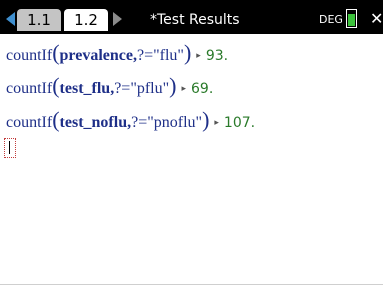  Describe the element at coordinates (331, 20) in the screenshot. I see `angle-mode-label: DEG` at that location.